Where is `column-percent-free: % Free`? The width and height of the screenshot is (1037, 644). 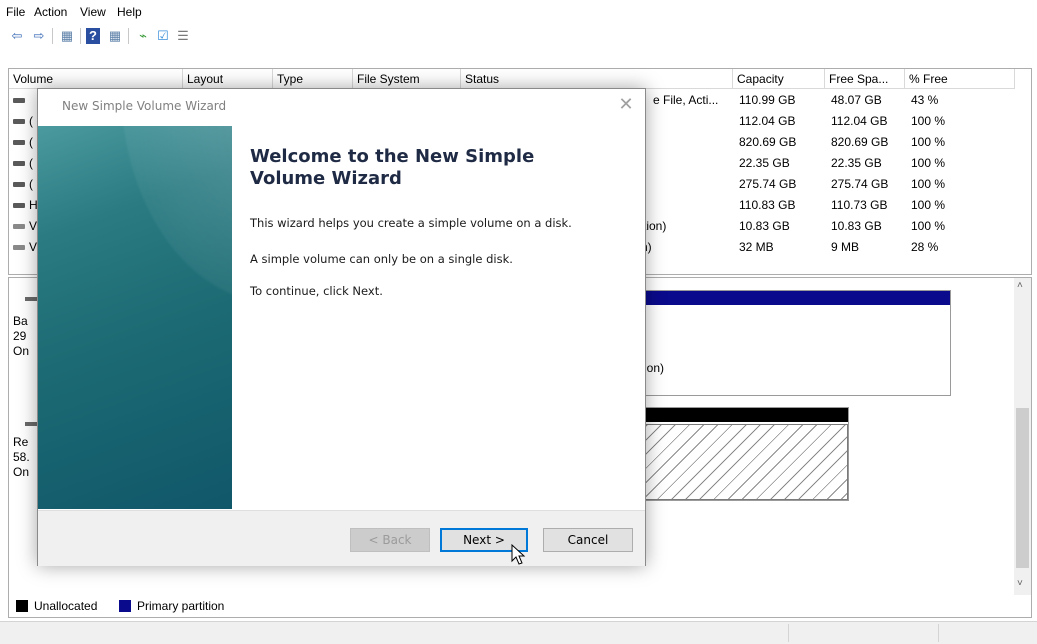 column-percent-free: % Free is located at coordinates (960, 79).